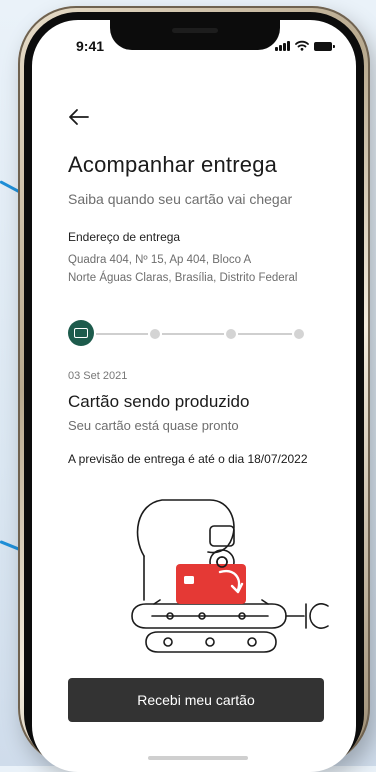 Image resolution: width=376 pixels, height=772 pixels. What do you see at coordinates (153, 425) in the screenshot?
I see `status-subtitle: Seu cartão está quase pronto` at bounding box center [153, 425].